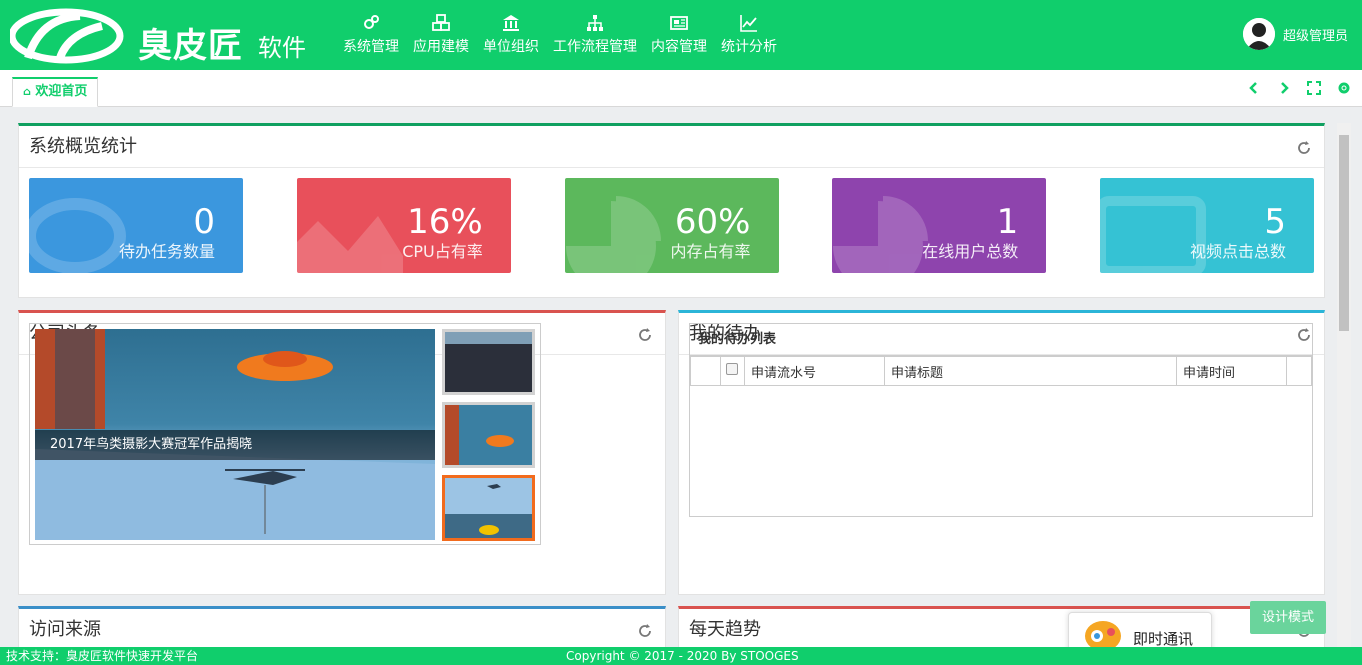 Image resolution: width=1362 pixels, height=665 pixels. What do you see at coordinates (27, 91) in the screenshot?
I see `home-icon: ⌂` at bounding box center [27, 91].